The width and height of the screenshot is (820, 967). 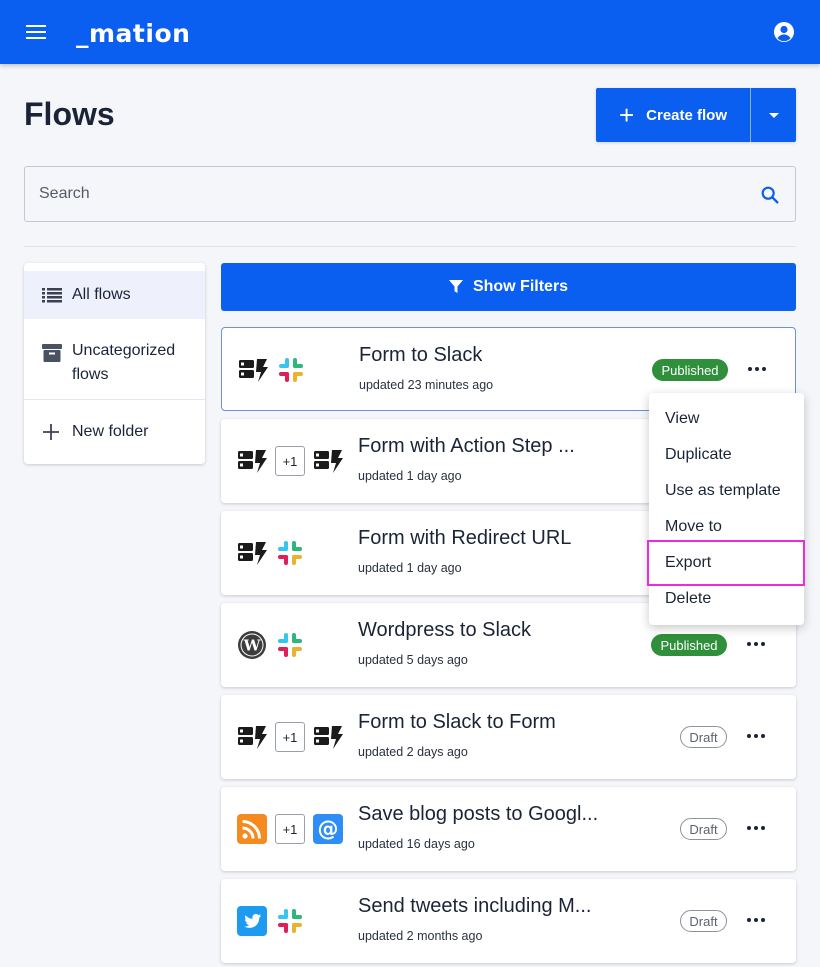 I want to click on menu-item-export: Export, so click(x=726, y=563).